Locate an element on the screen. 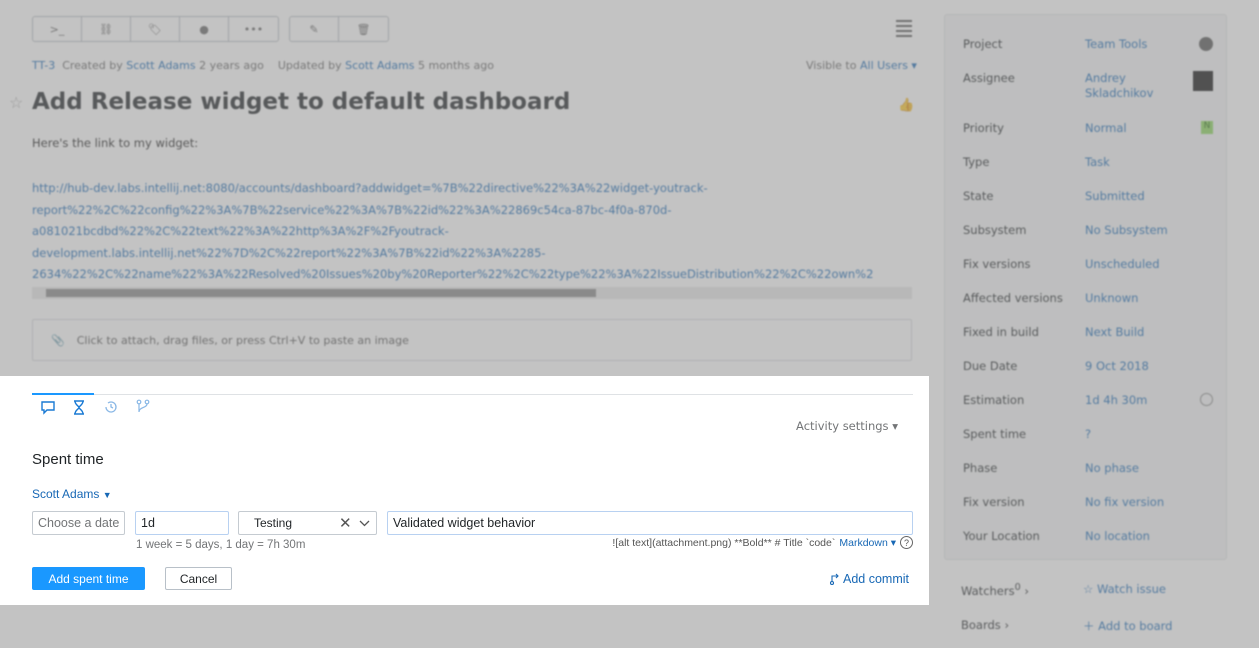 The width and height of the screenshot is (1259, 648). field-row: Assignee Andrey Skladchikov is located at coordinates (1093, 86).